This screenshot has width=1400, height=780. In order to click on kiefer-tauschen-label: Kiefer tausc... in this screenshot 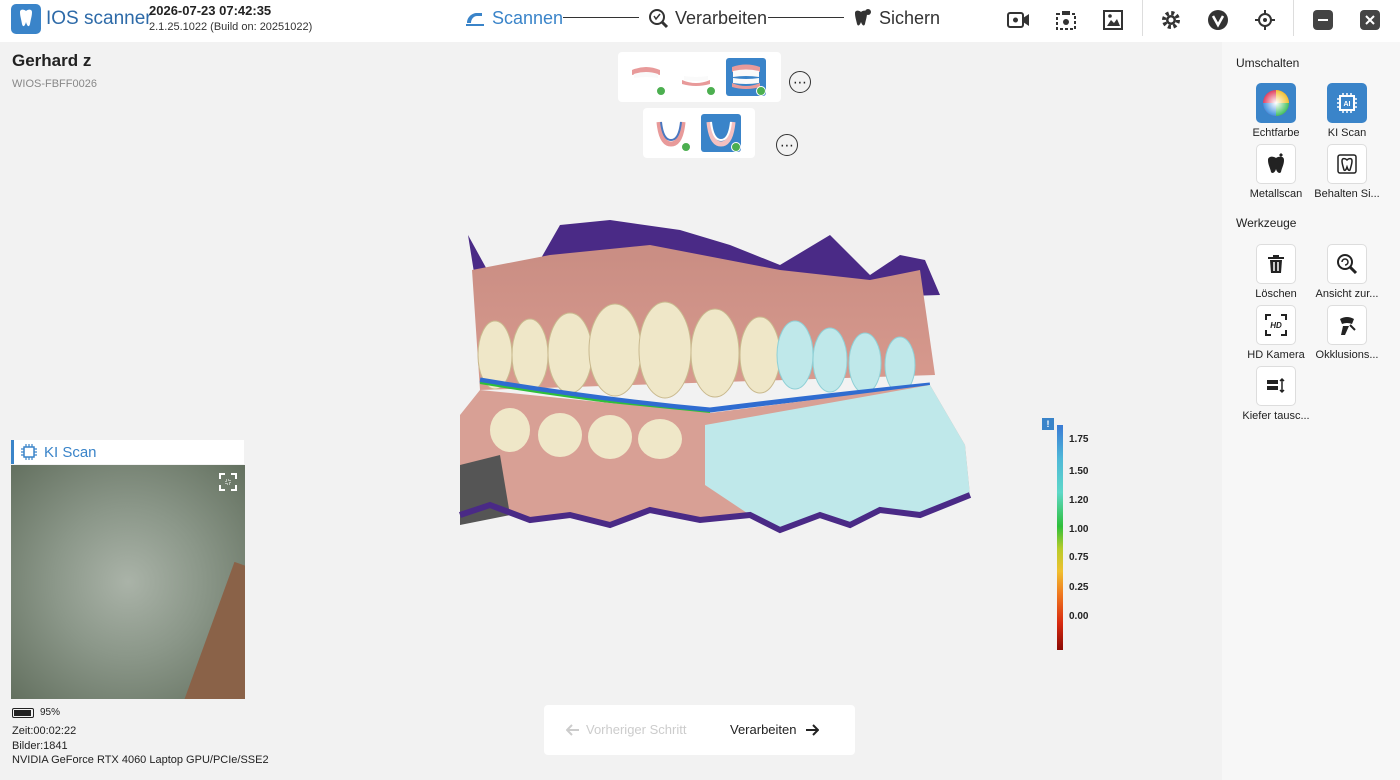, I will do `click(1276, 416)`.